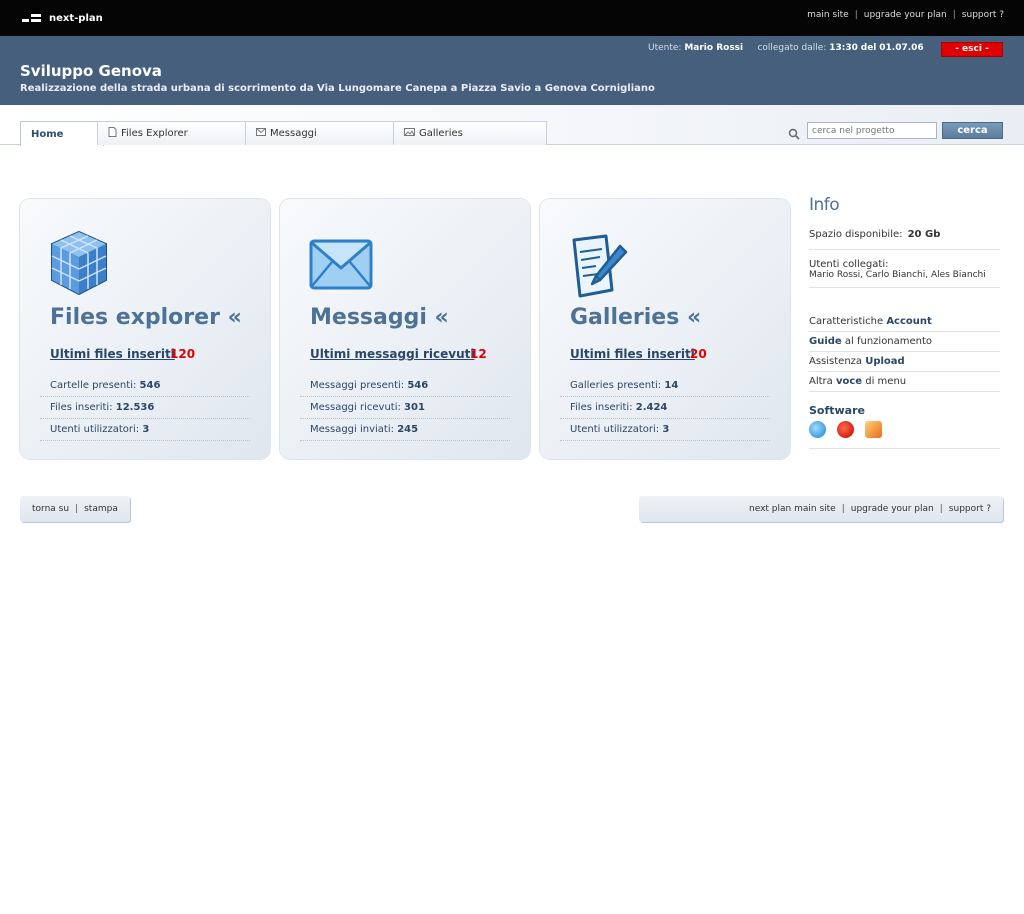  I want to click on logo: next-plan, so click(62, 18).